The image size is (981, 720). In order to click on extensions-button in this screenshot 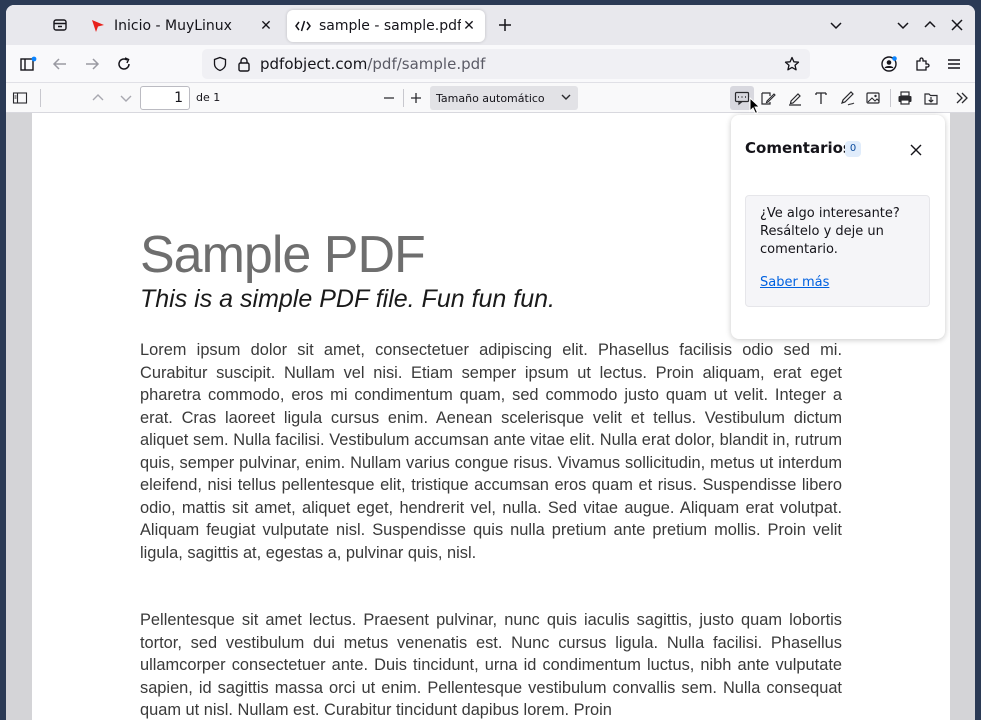, I will do `click(922, 64)`.